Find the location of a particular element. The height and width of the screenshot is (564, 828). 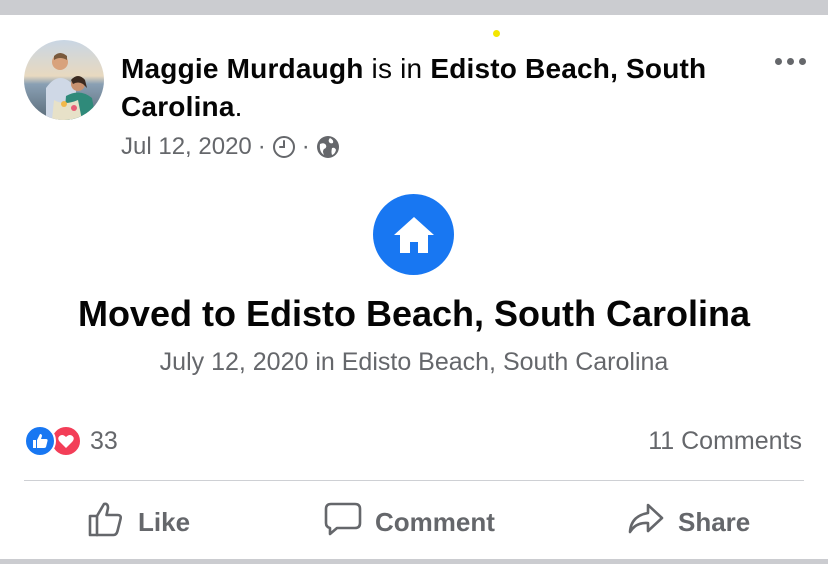

like-button: Like is located at coordinates (138, 522).